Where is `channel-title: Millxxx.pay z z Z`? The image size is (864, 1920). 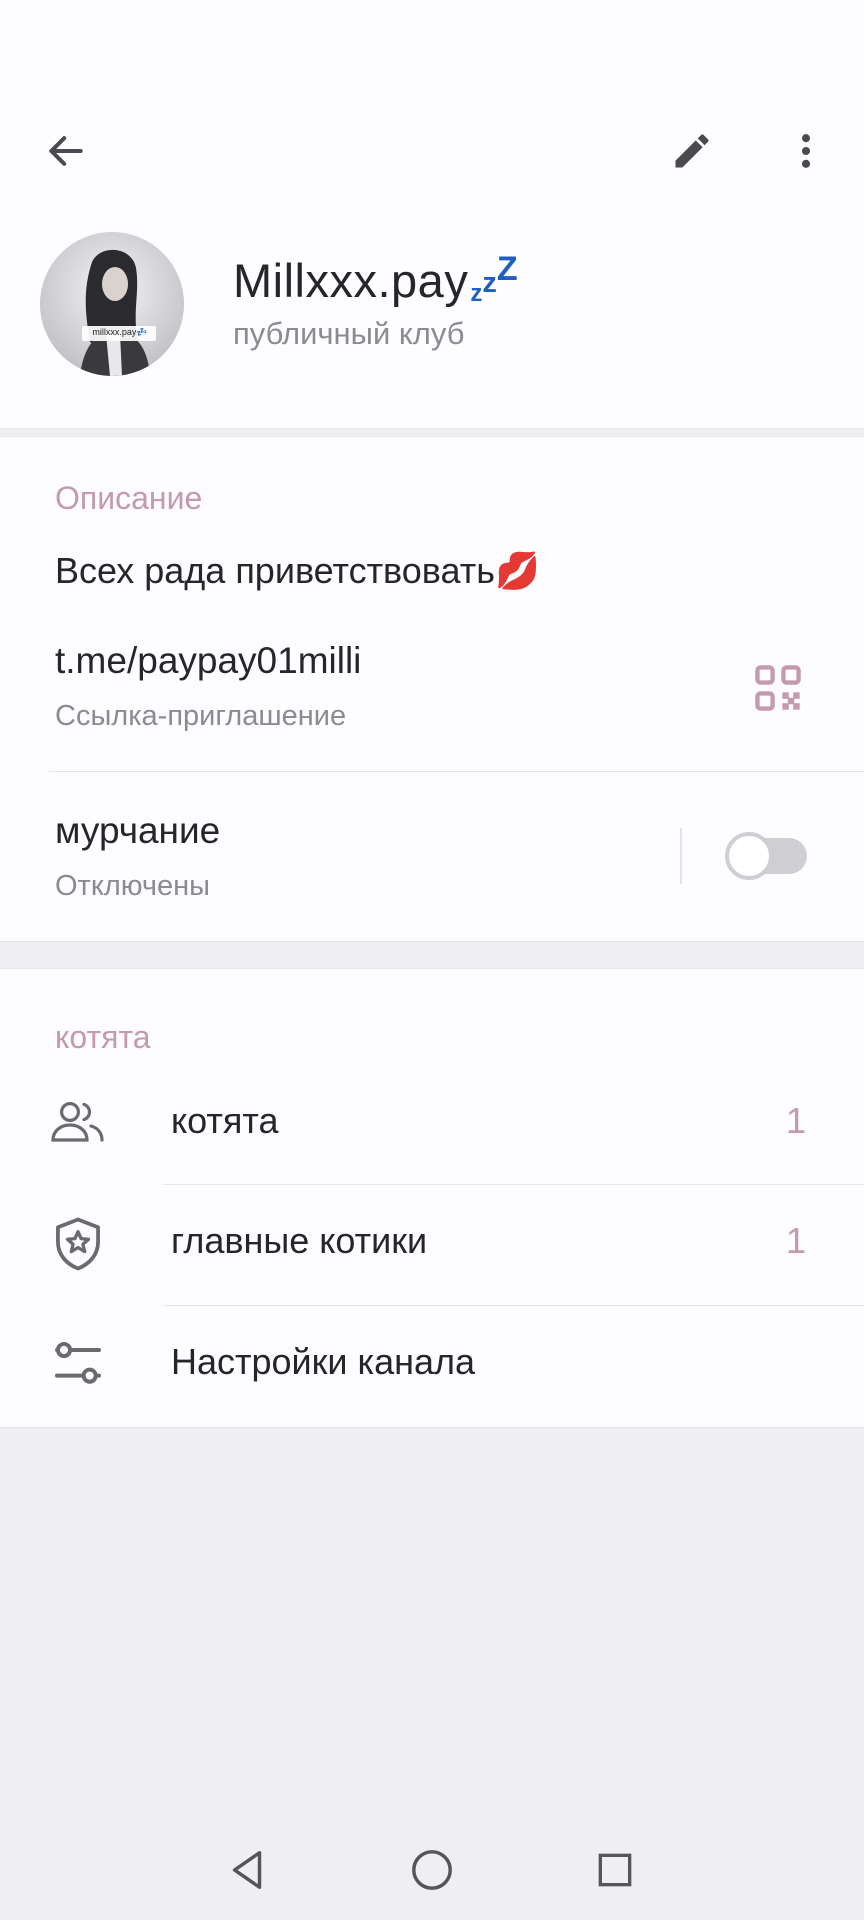 channel-title: Millxxx.pay z z Z is located at coordinates (375, 280).